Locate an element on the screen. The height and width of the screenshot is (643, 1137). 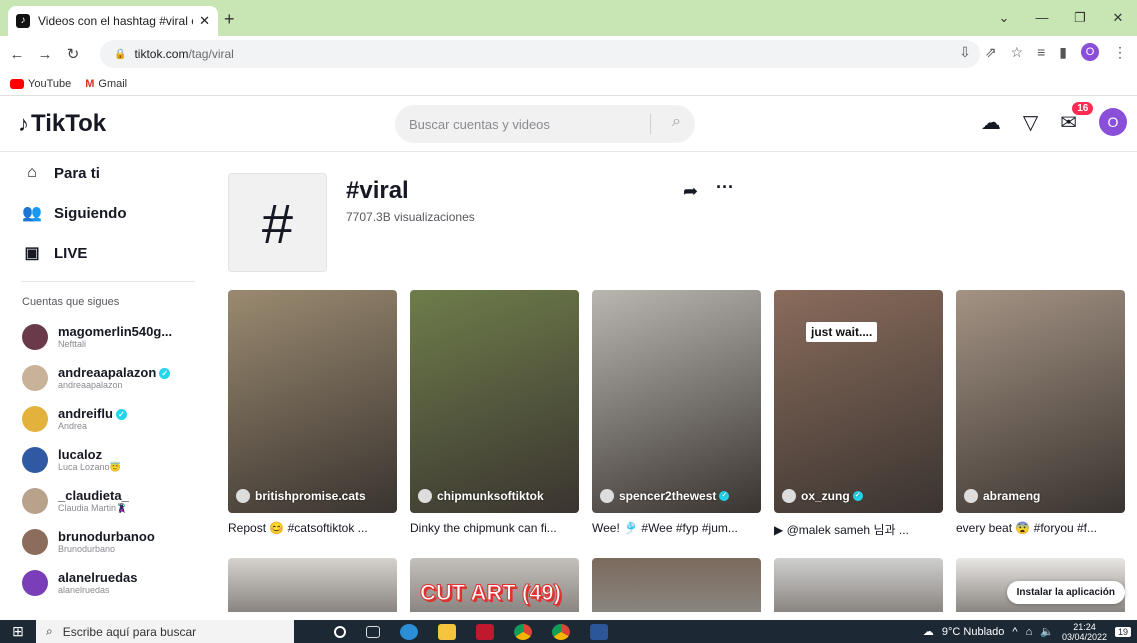
video-card: CUT ART (49) is located at coordinates (494, 585).